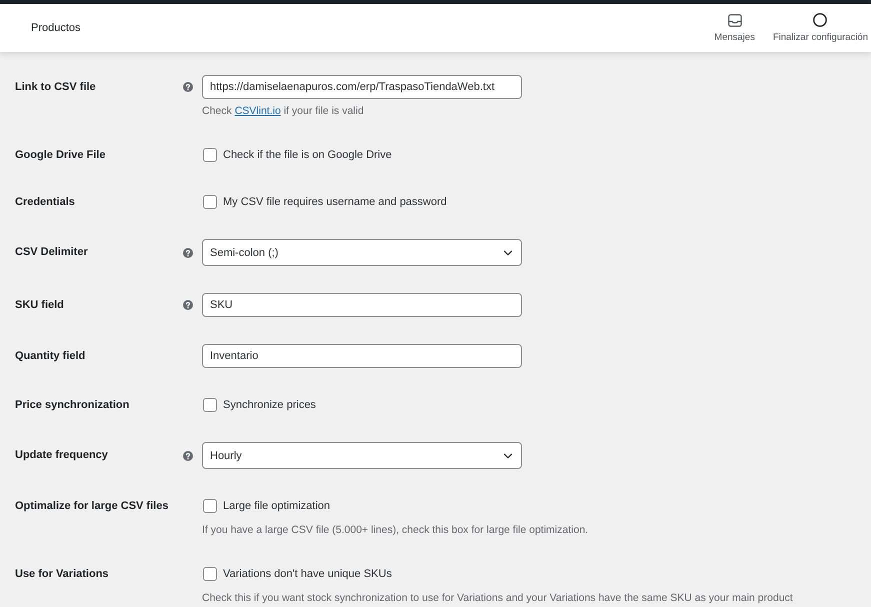  I want to click on help-link: CSVlint.io, so click(257, 111).